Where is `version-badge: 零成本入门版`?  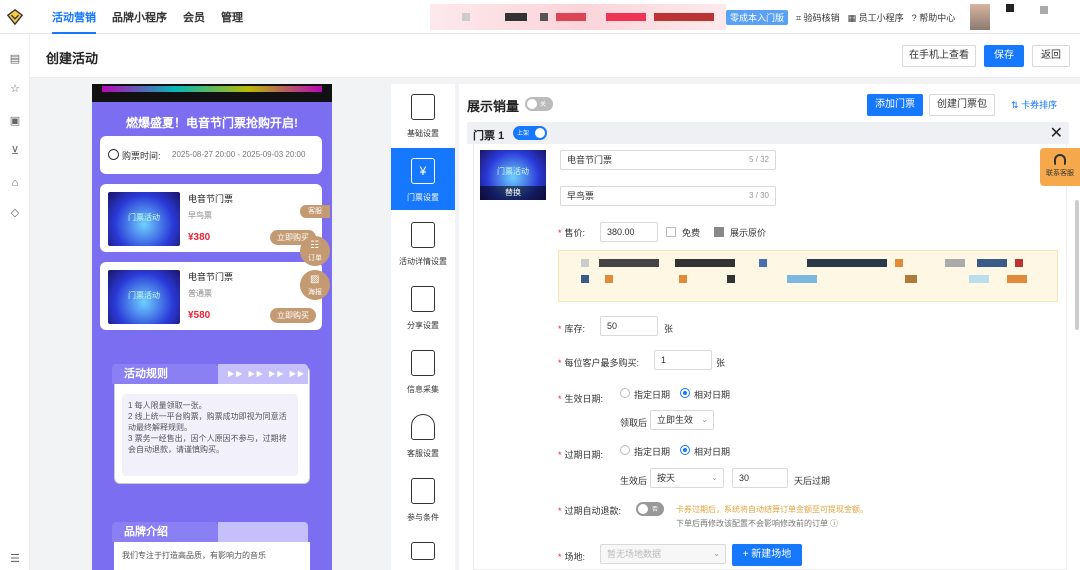 version-badge: 零成本入门版 is located at coordinates (757, 17).